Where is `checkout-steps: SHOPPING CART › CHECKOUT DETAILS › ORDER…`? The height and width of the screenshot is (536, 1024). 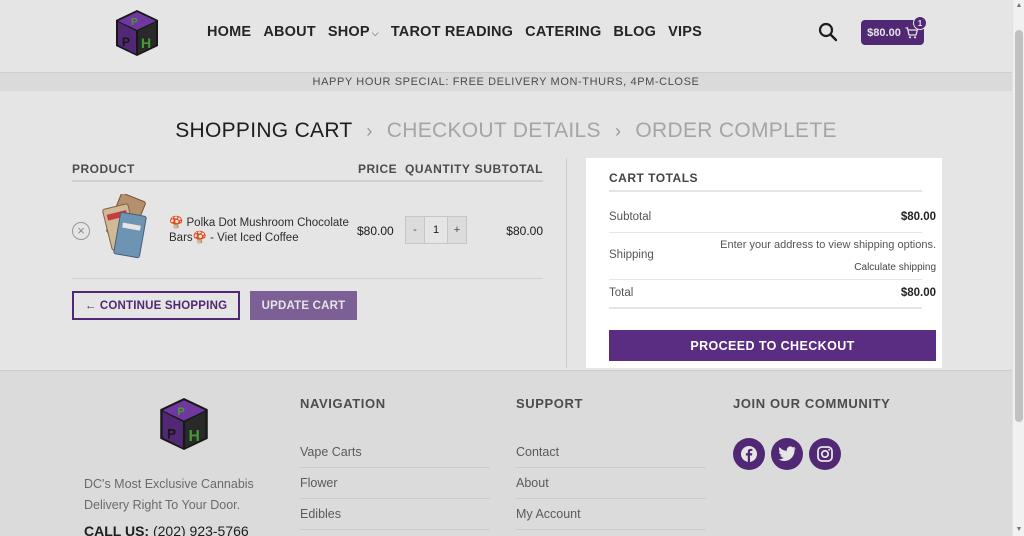 checkout-steps: SHOPPING CART › CHECKOUT DETAILS › ORDER… is located at coordinates (506, 131).